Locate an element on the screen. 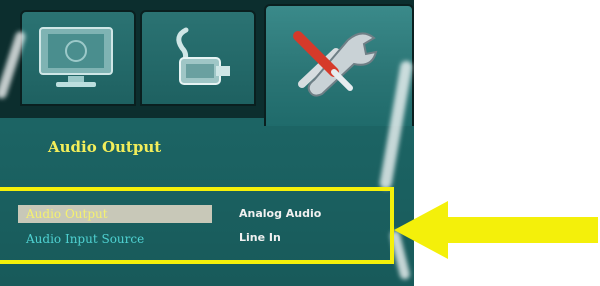 The height and width of the screenshot is (286, 600). tab-setup is located at coordinates (339, 65).